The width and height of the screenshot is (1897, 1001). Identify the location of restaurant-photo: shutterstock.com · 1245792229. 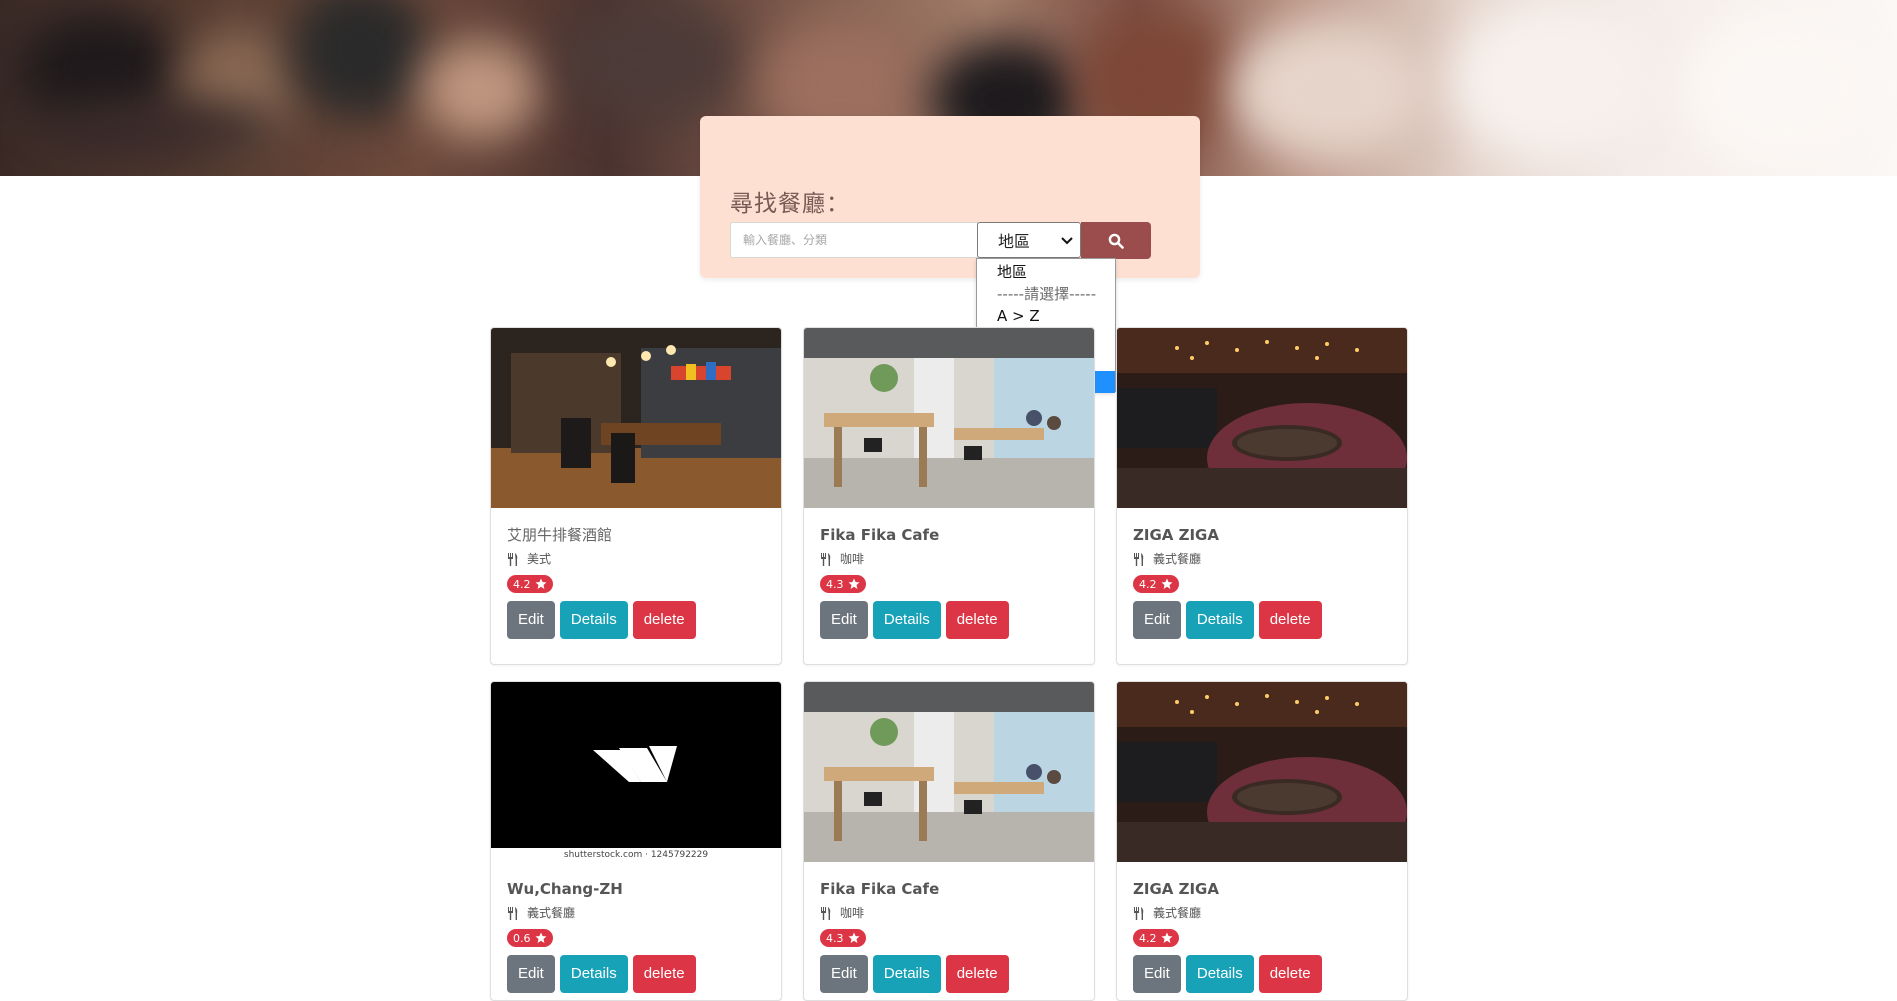
(636, 772).